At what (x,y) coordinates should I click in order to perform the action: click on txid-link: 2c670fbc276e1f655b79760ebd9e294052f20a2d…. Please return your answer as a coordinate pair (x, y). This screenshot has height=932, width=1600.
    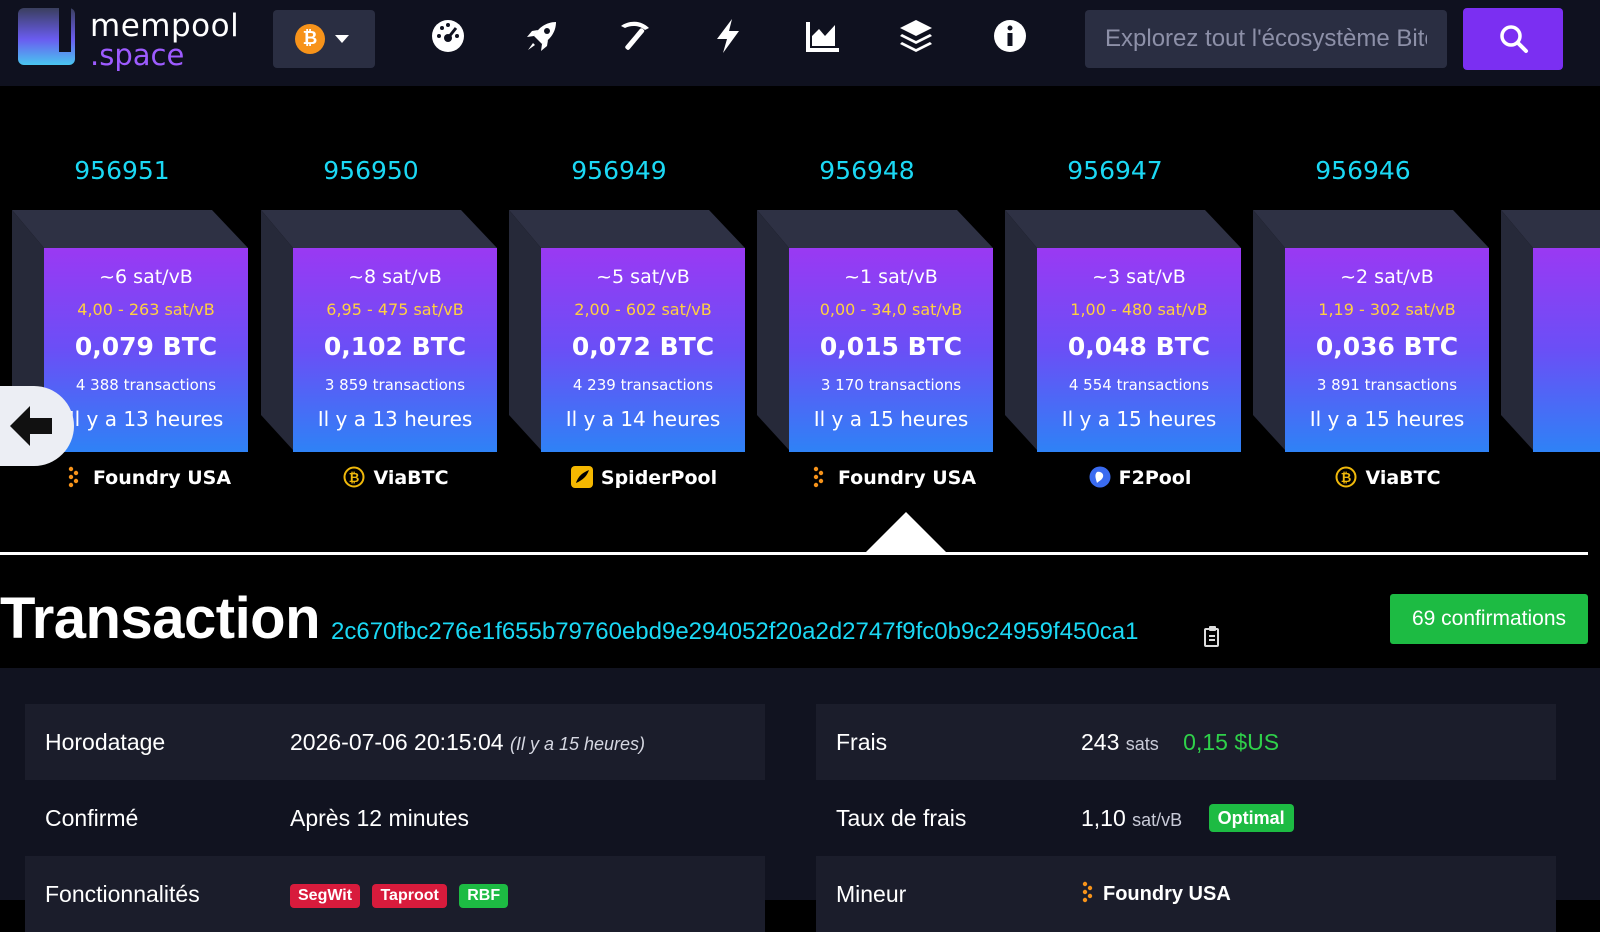
    Looking at the image, I should click on (734, 632).